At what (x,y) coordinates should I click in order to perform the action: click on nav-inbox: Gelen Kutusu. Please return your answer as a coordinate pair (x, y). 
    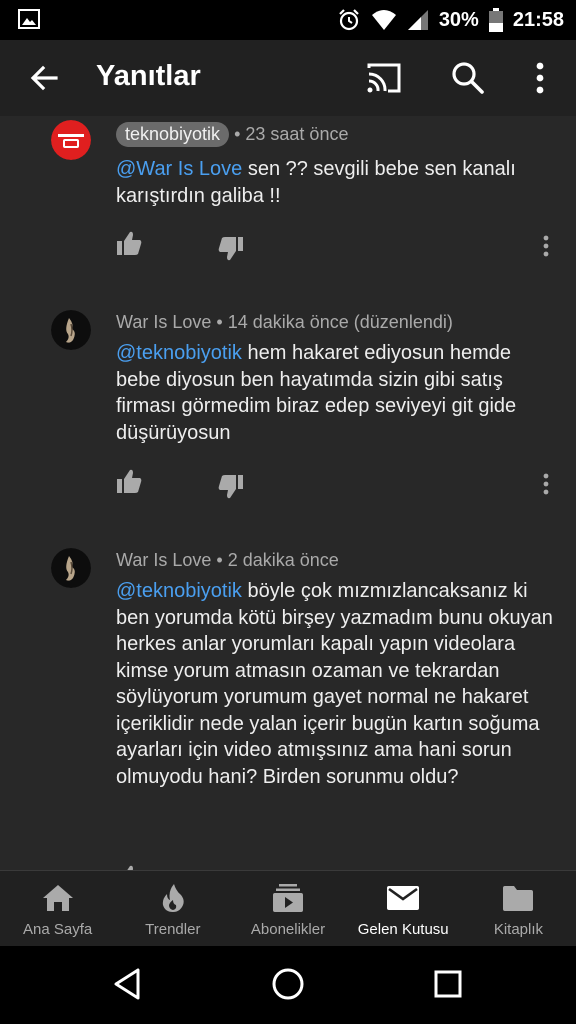
    Looking at the image, I should click on (403, 908).